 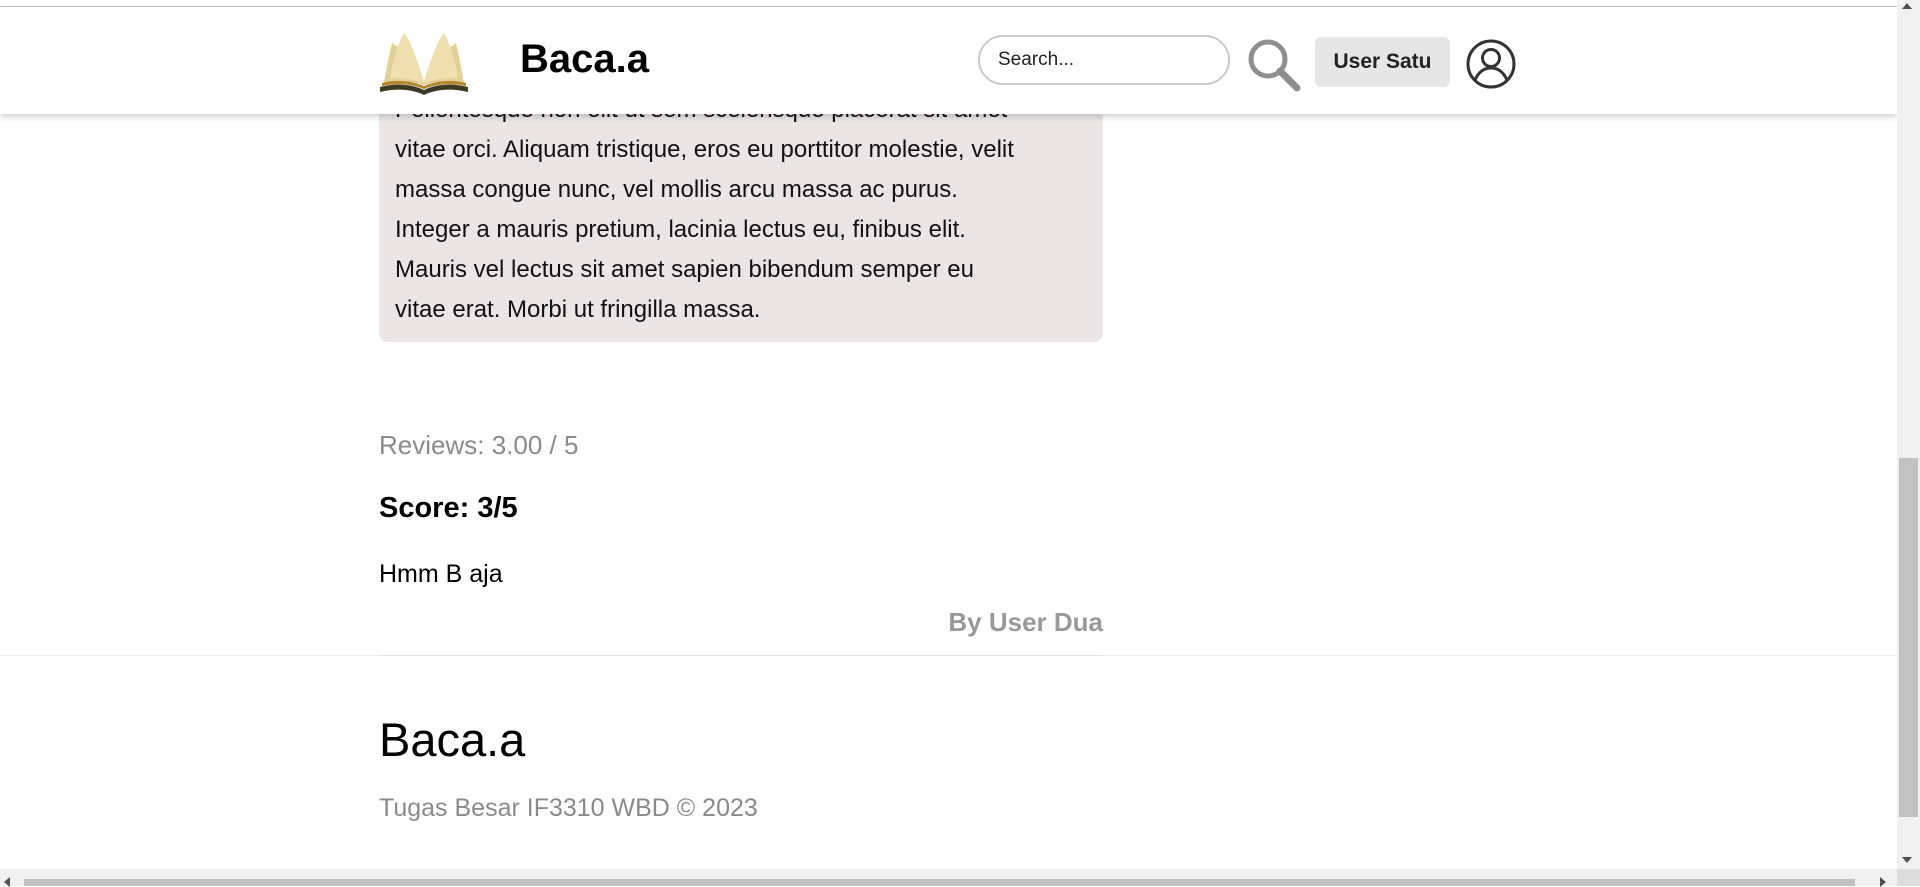 What do you see at coordinates (479, 445) in the screenshot?
I see `reviews-summary: Reviews: 3.00 / 5` at bounding box center [479, 445].